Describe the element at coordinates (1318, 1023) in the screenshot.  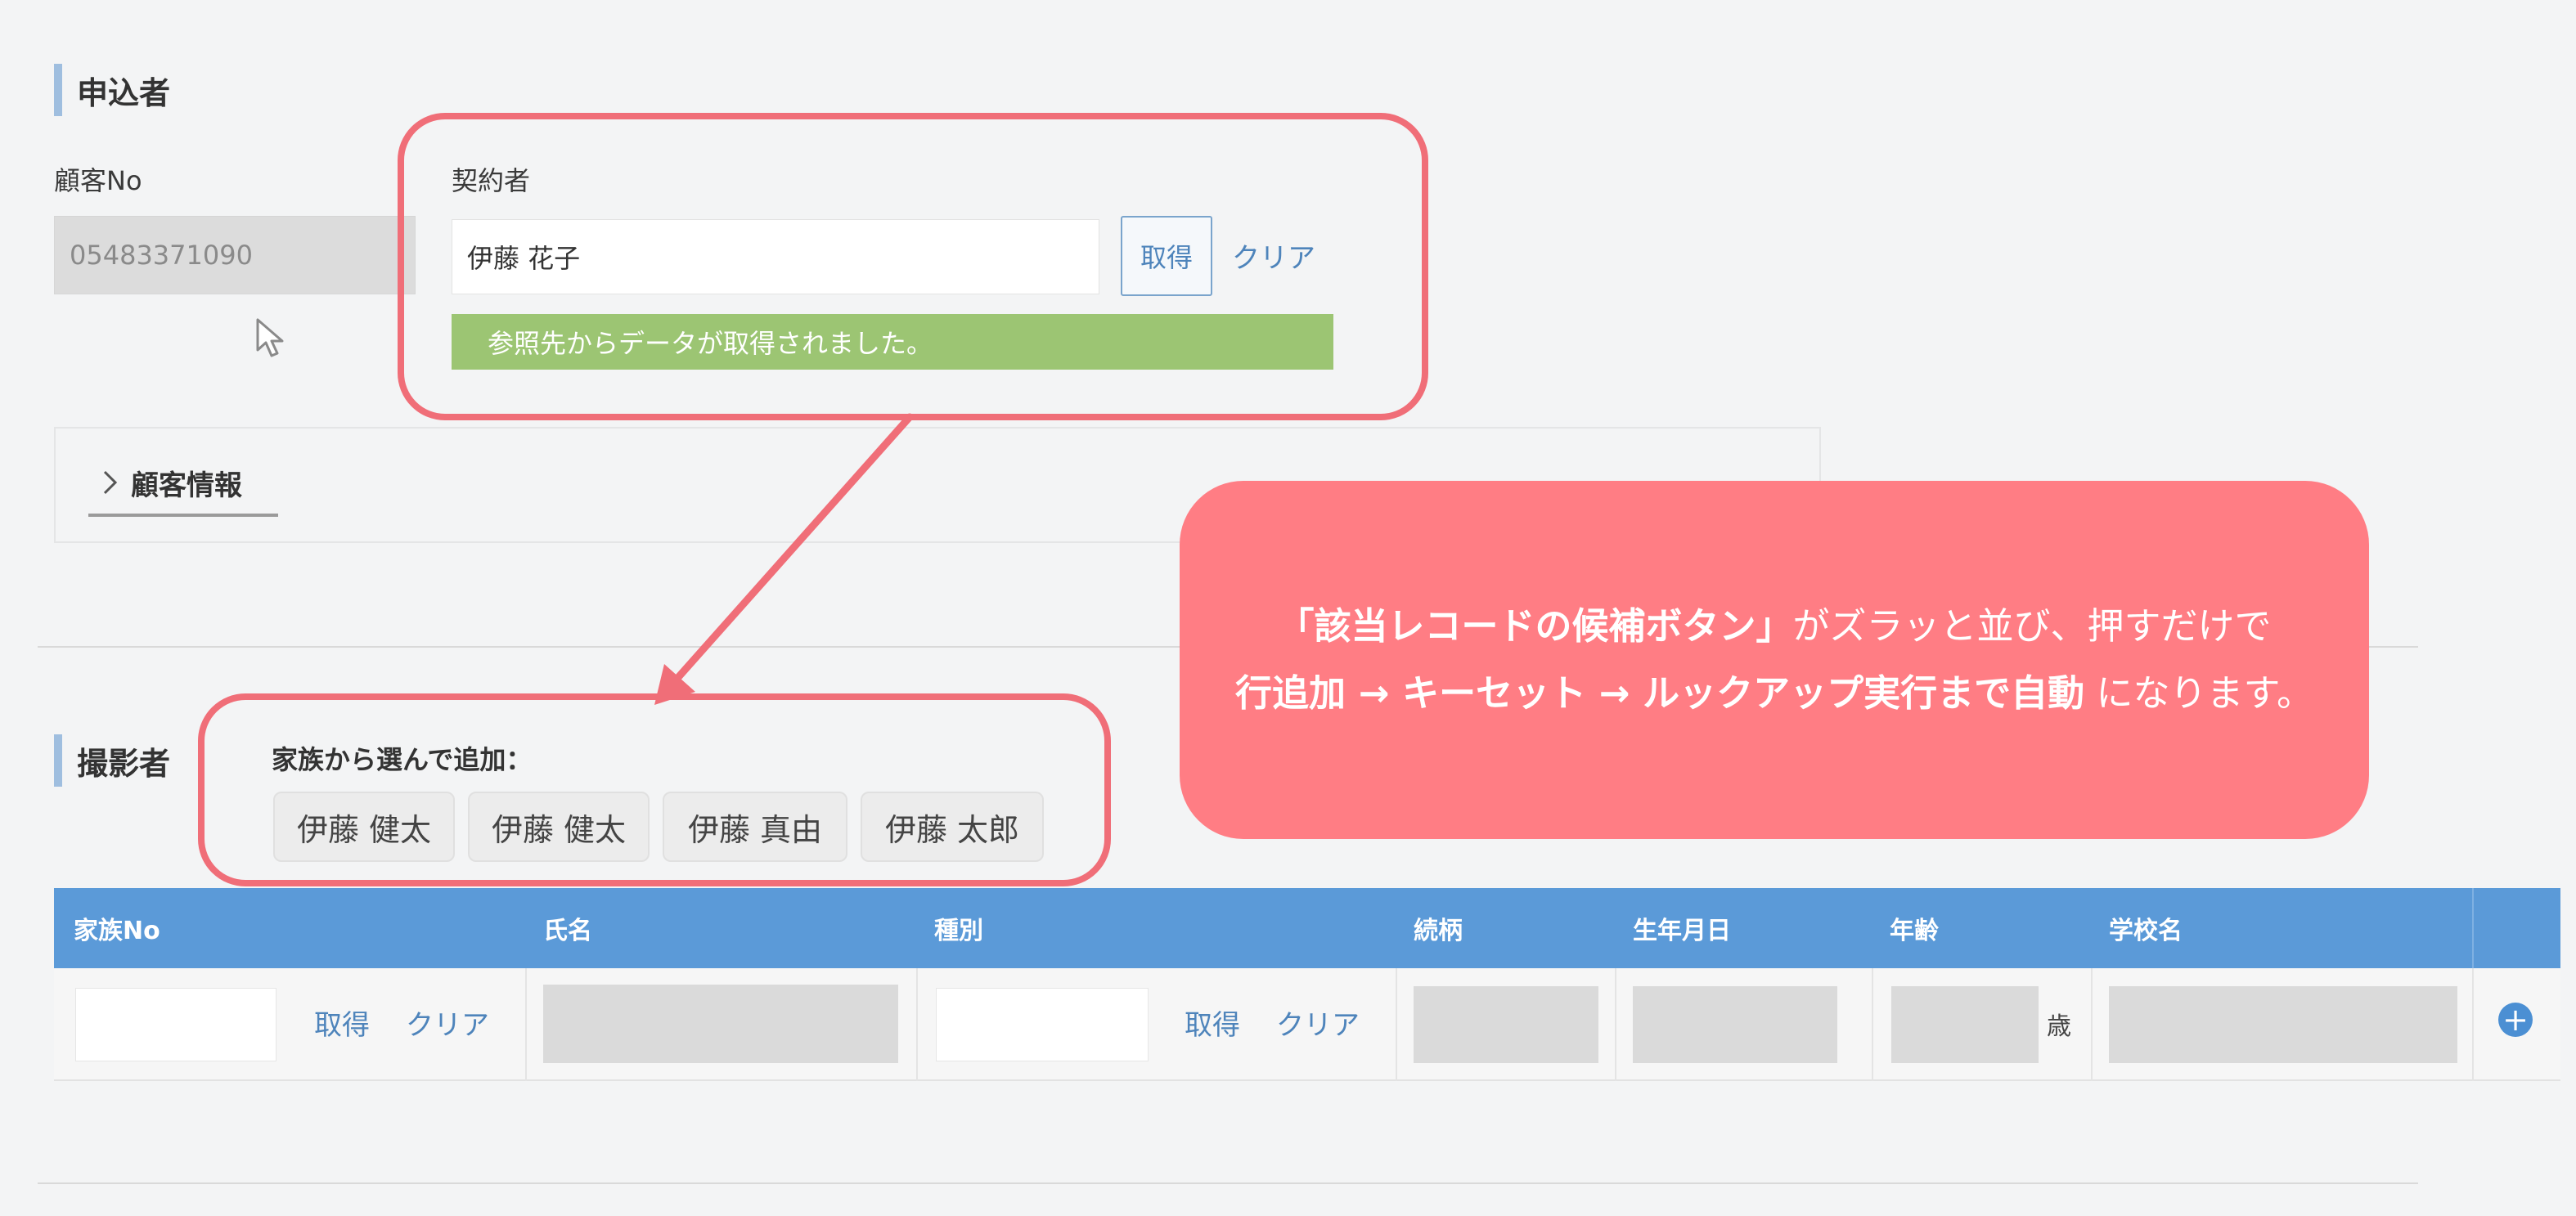
I see `type-clear-link: クリア` at that location.